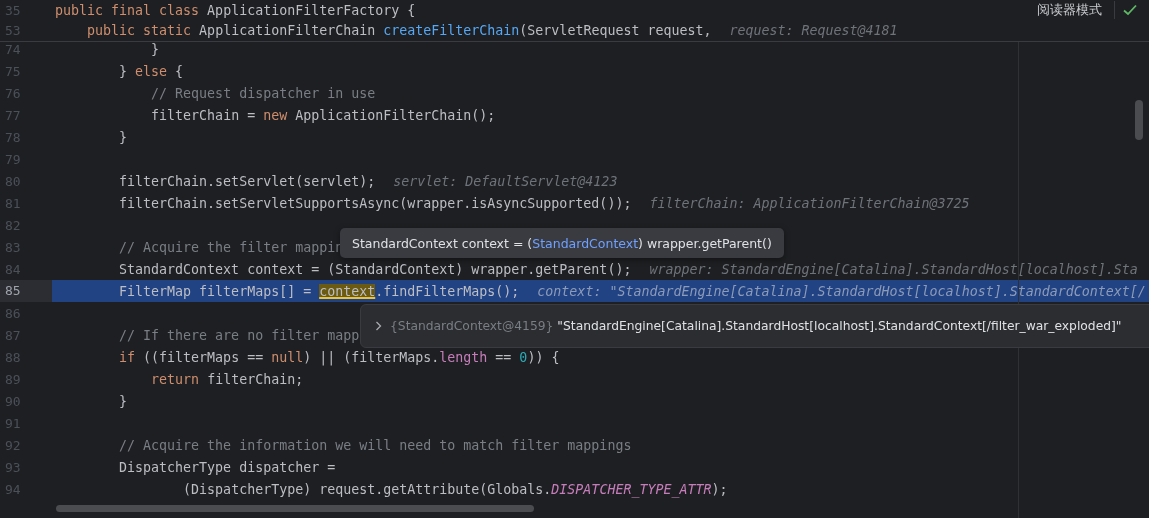 Image resolution: width=1149 pixels, height=518 pixels. I want to click on code-line: if ((filterMaps == null) || (filterMaps.length == 0)) {, so click(339, 357).